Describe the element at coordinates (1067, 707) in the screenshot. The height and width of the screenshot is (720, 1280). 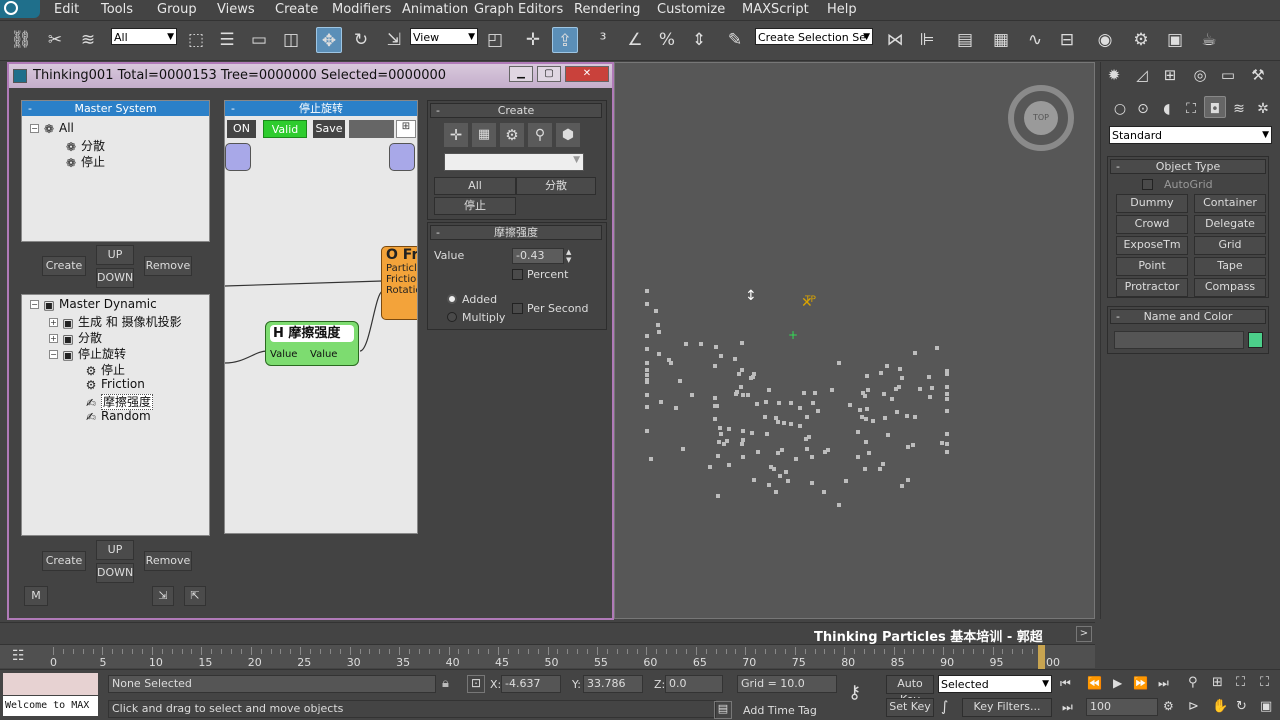
I see `key-mode-icon: ⏭` at that location.